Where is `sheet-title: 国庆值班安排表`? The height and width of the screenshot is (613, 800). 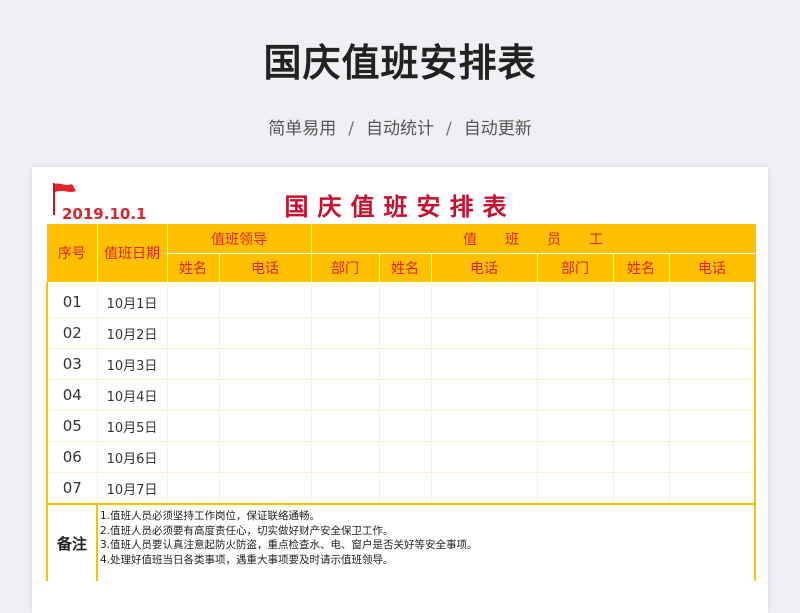 sheet-title: 国庆值班安排表 is located at coordinates (400, 206).